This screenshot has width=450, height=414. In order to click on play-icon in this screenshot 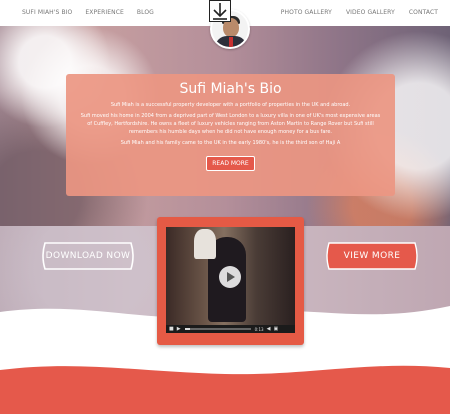, I will do `click(230, 277)`.